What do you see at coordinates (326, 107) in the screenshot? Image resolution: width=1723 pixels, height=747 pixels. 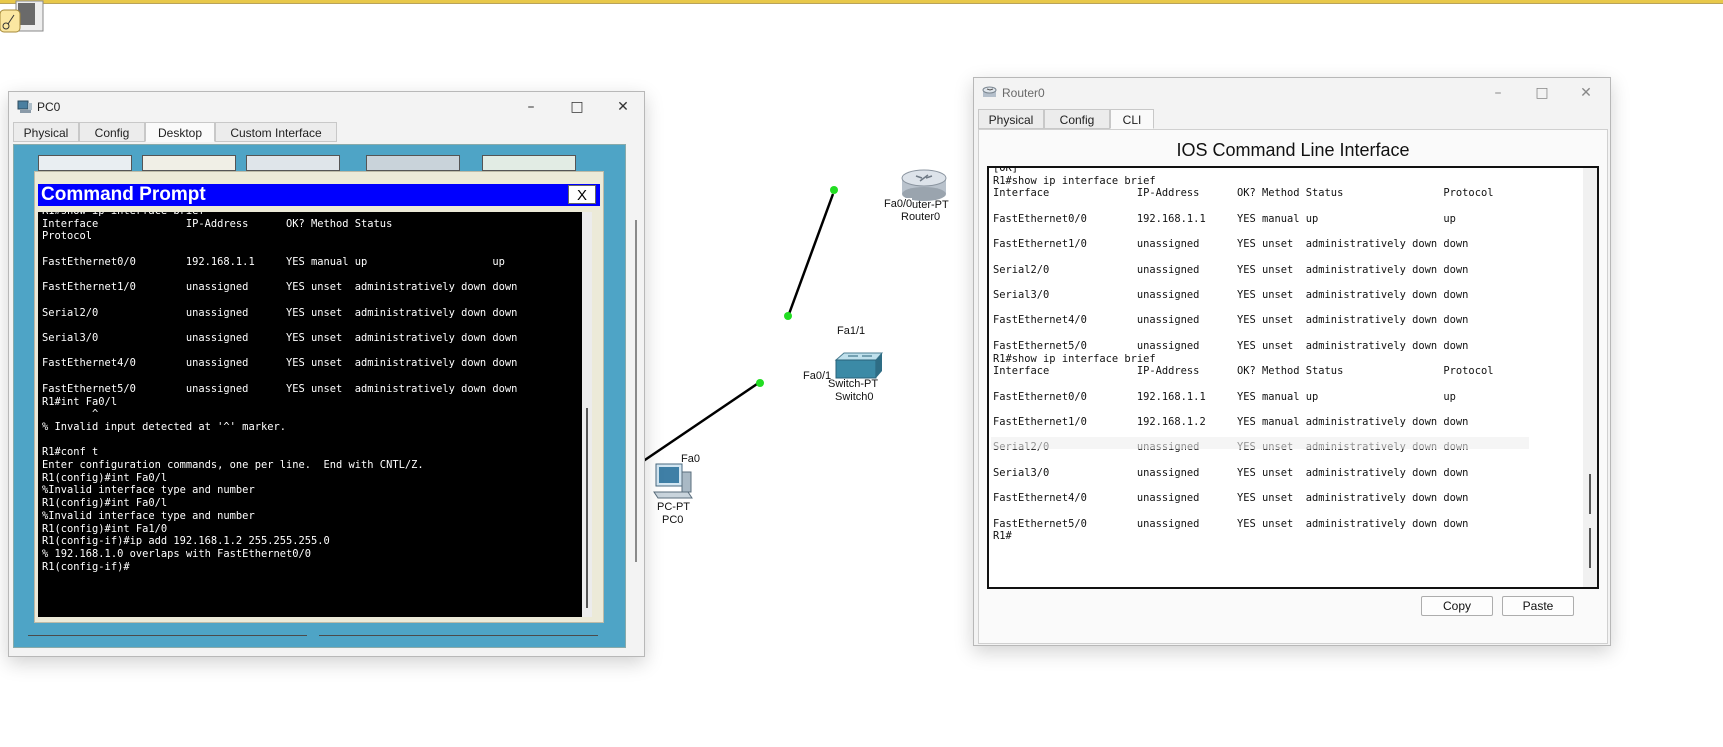 I see `pc0-title-bar: PC0 – □ ✕` at bounding box center [326, 107].